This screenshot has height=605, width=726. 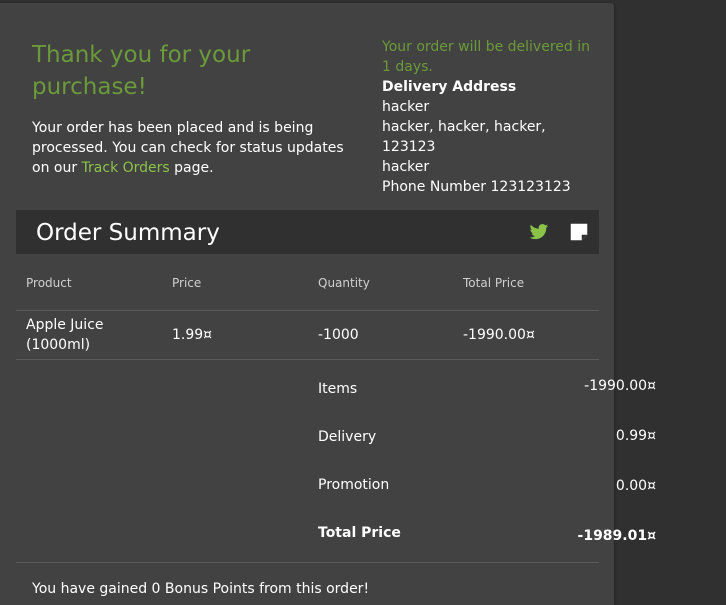 What do you see at coordinates (476, 187) in the screenshot?
I see `delivery-phone: Phone Number 123123123` at bounding box center [476, 187].